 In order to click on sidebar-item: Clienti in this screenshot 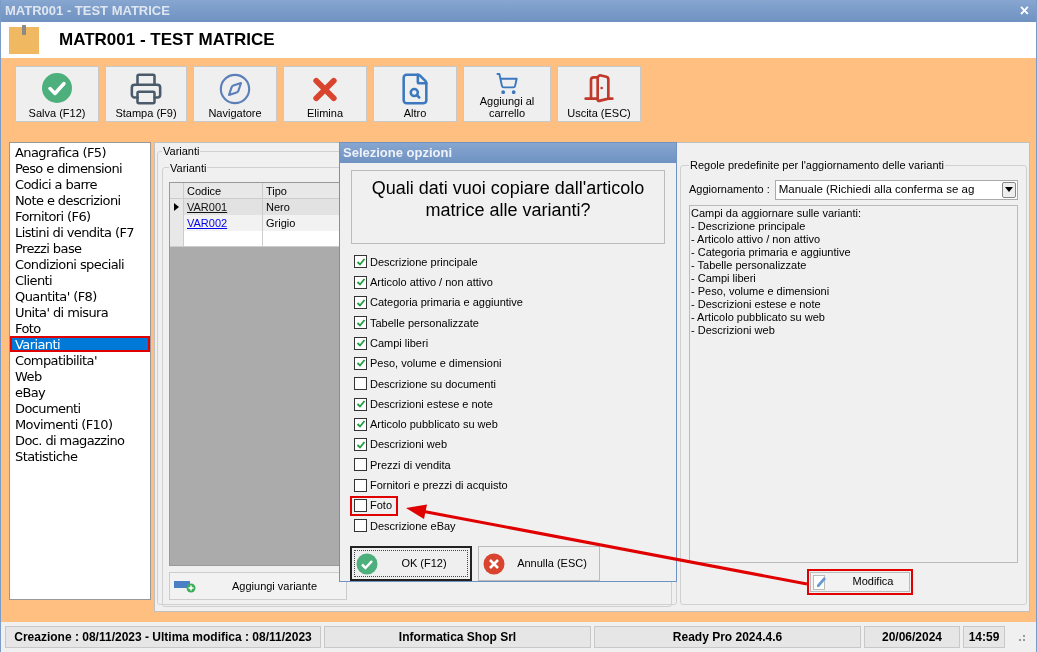, I will do `click(80, 280)`.